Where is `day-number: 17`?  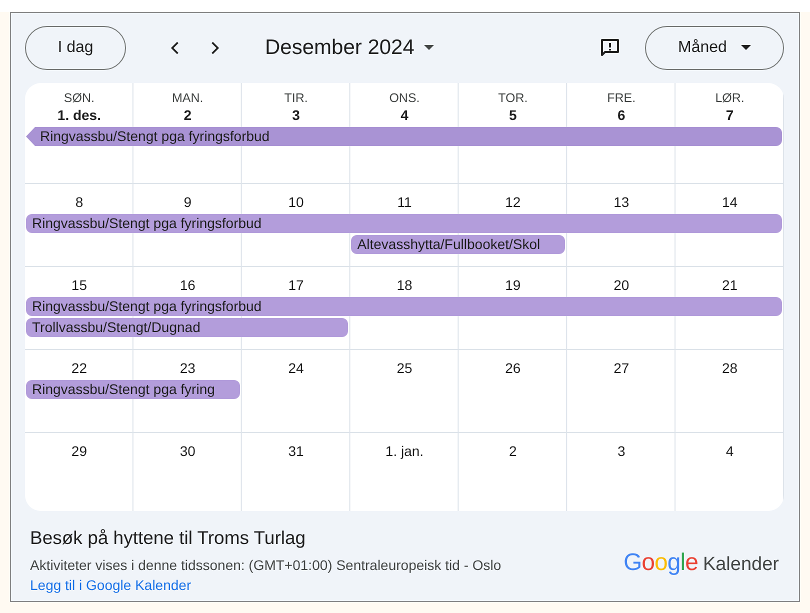
day-number: 17 is located at coordinates (296, 285).